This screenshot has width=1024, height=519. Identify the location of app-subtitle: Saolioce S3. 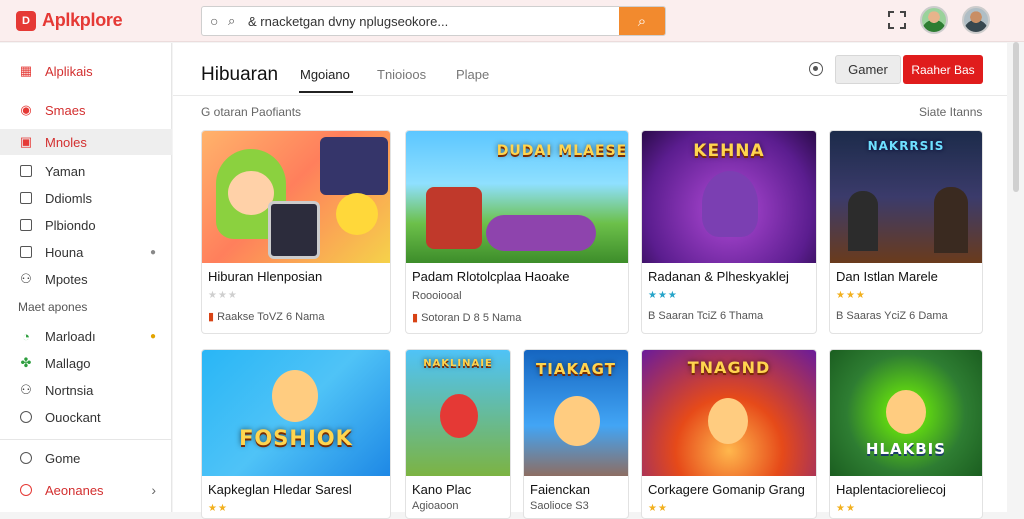
(559, 506).